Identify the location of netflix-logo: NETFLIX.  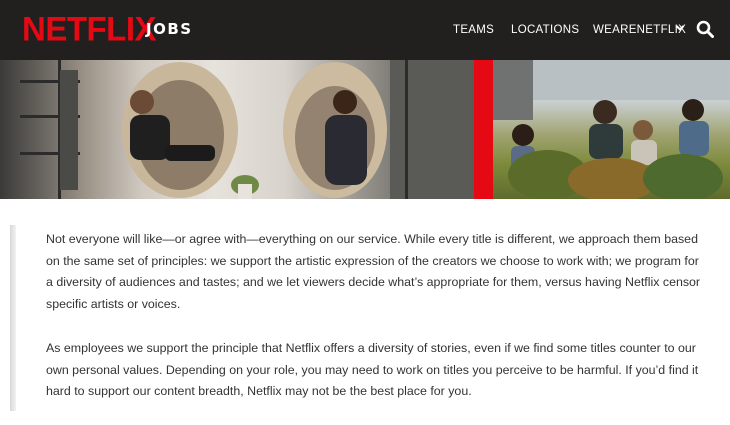
(89, 29).